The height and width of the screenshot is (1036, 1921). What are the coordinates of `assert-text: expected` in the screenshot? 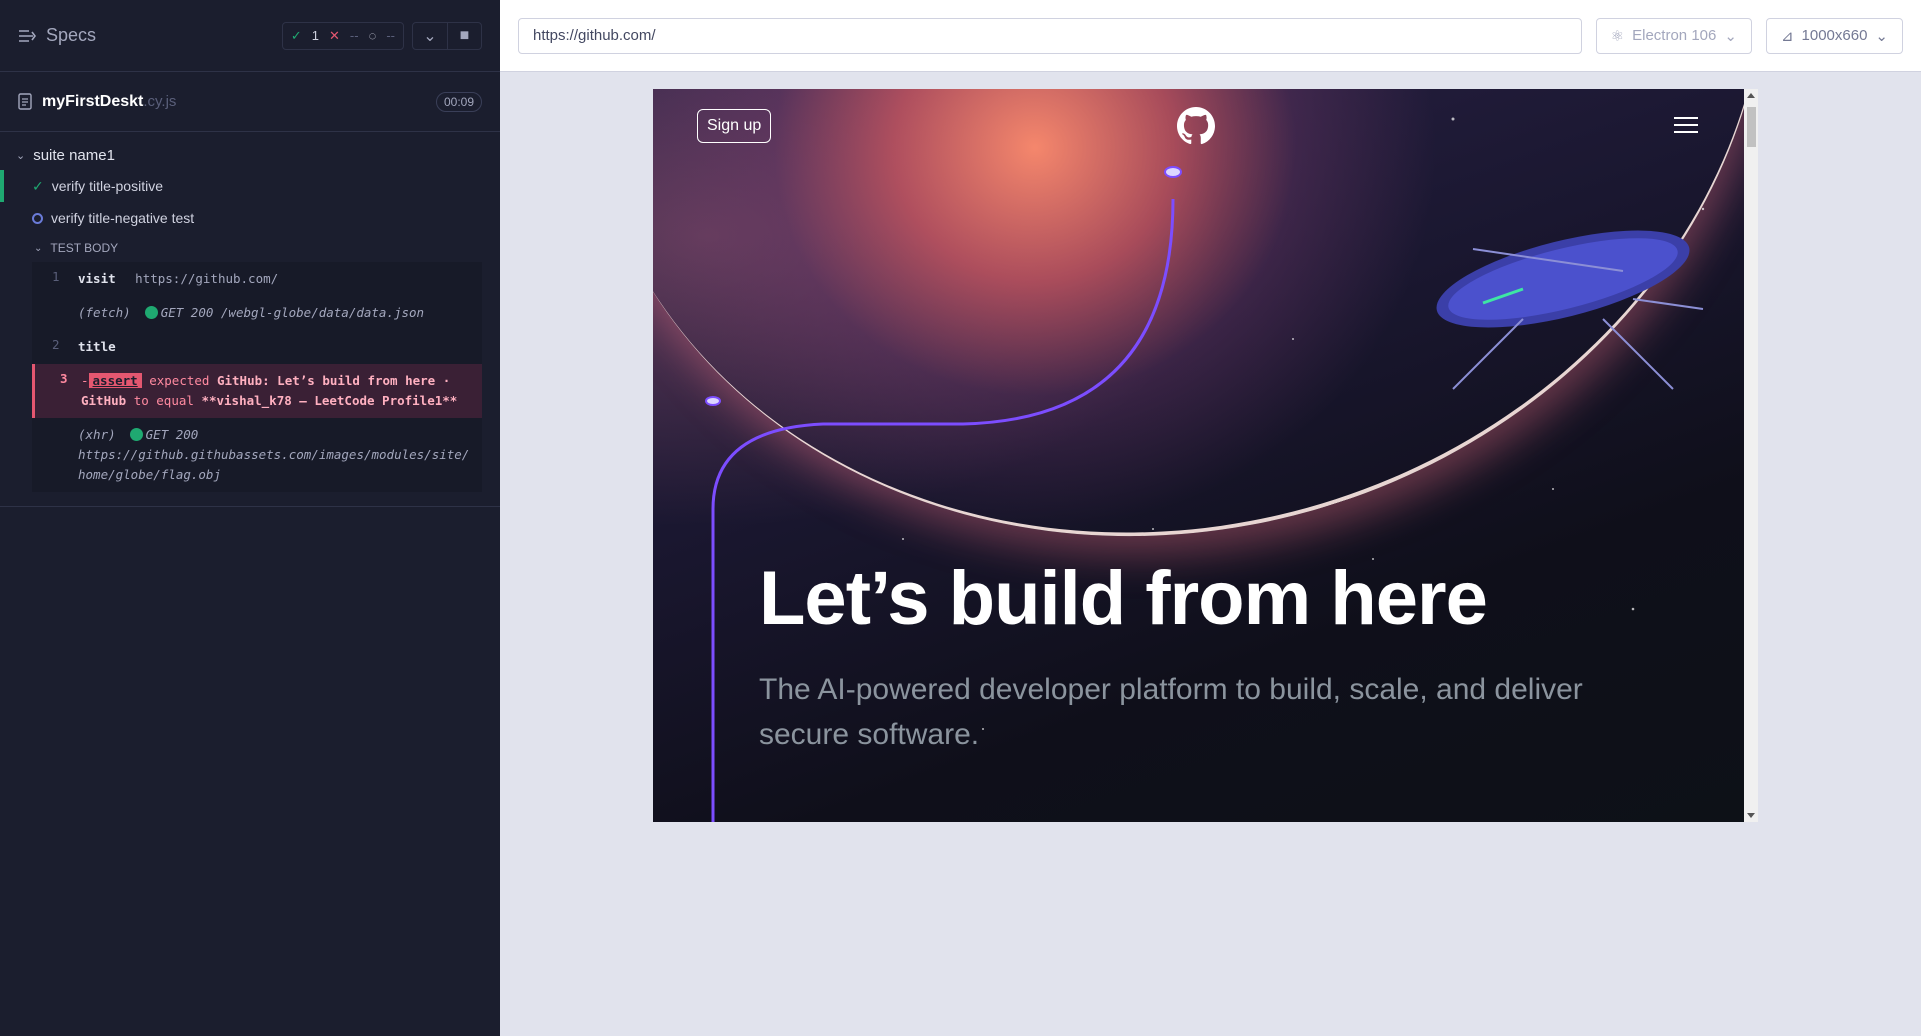 It's located at (179, 380).